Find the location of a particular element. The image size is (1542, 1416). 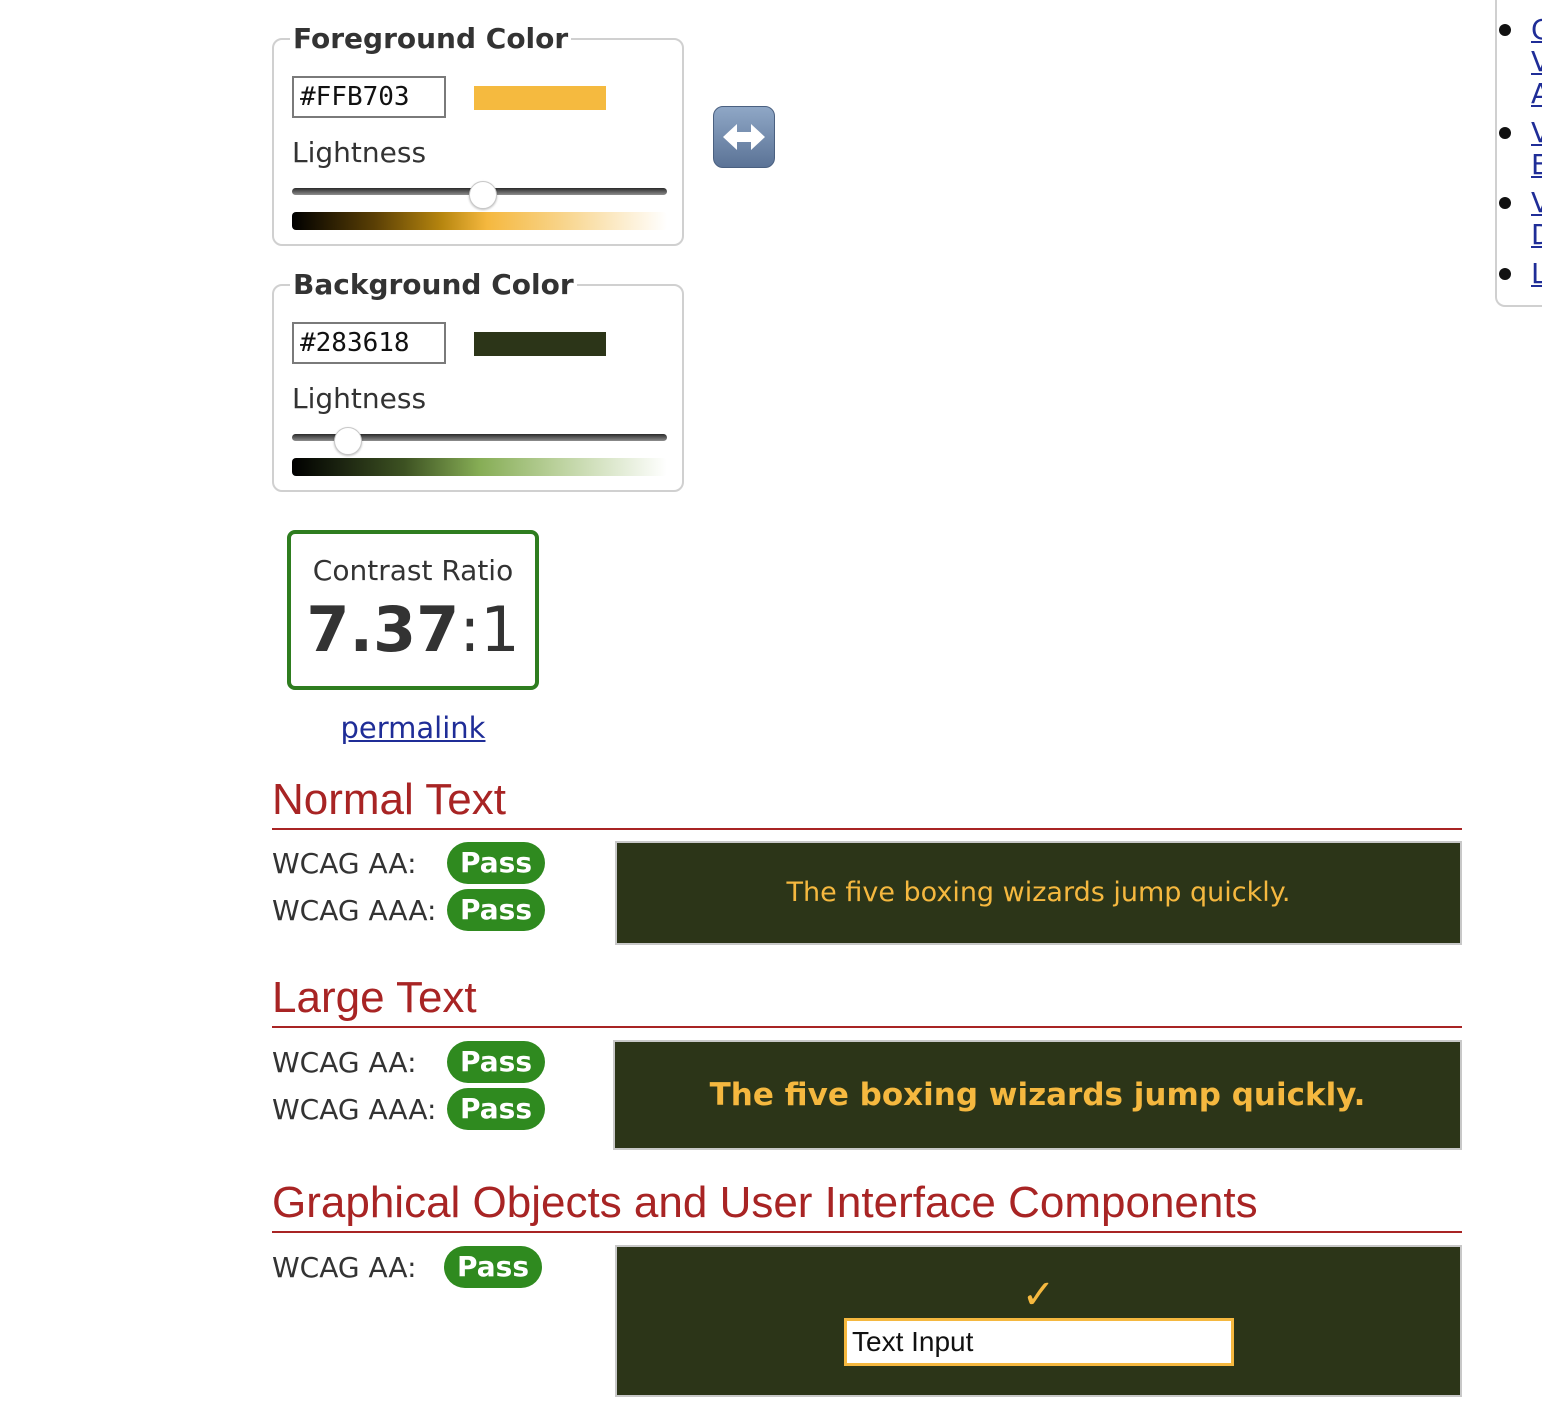

contrast-ratio-label: Contrast Ratio is located at coordinates (413, 570).